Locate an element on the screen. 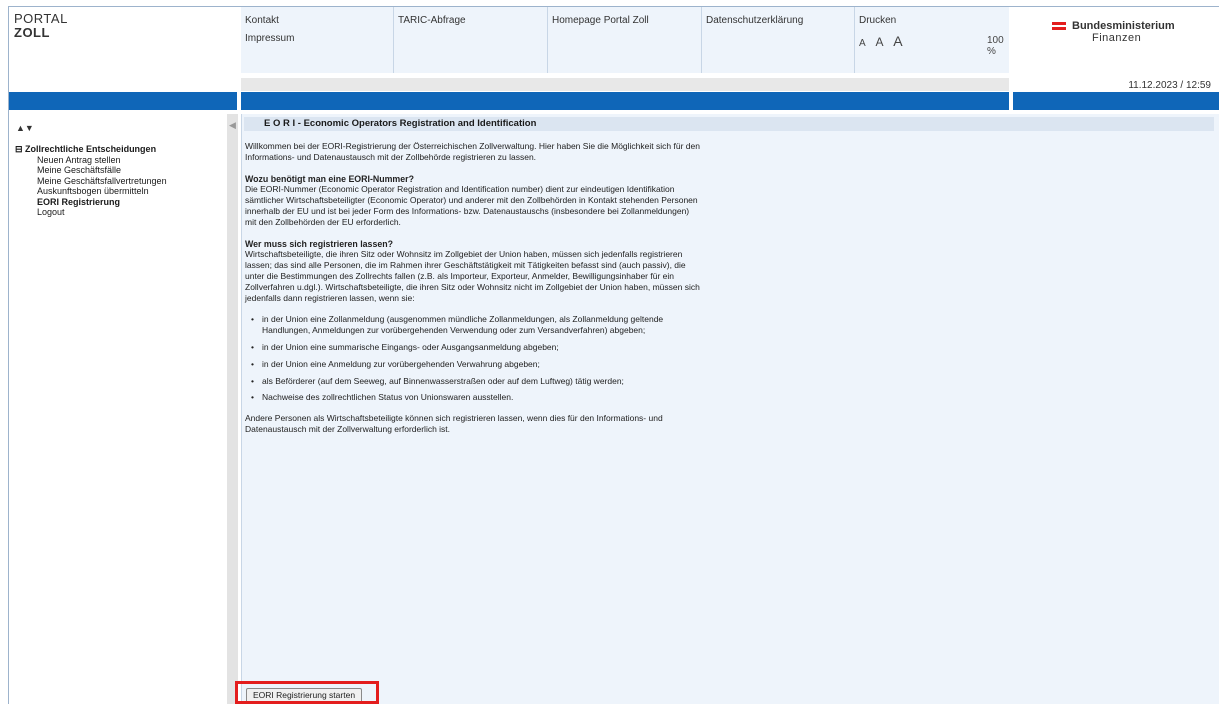 This screenshot has width=1219, height=704. logo-line2: ZOLL is located at coordinates (32, 32).